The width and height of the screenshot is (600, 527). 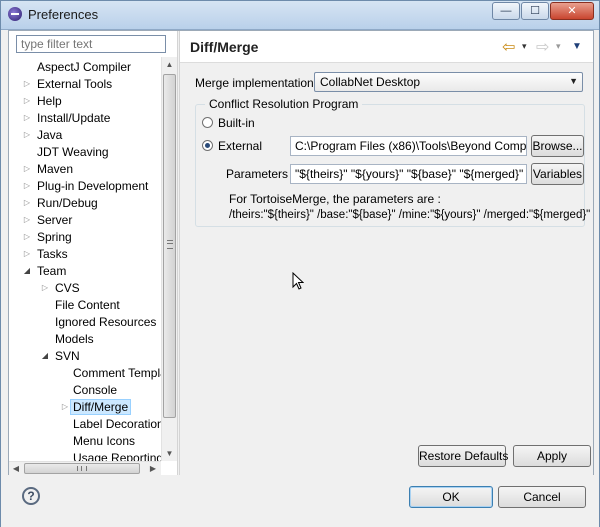 I want to click on tree-item-label: Usage Reporting, so click(x=117, y=456).